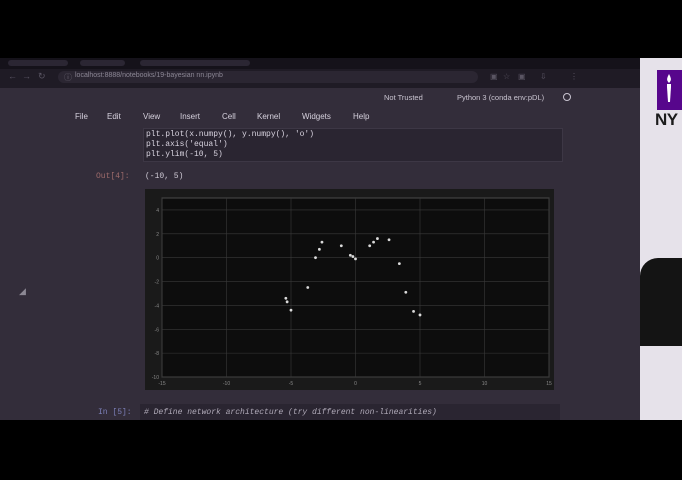  I want to click on x-tick-label: 5, so click(420, 384).